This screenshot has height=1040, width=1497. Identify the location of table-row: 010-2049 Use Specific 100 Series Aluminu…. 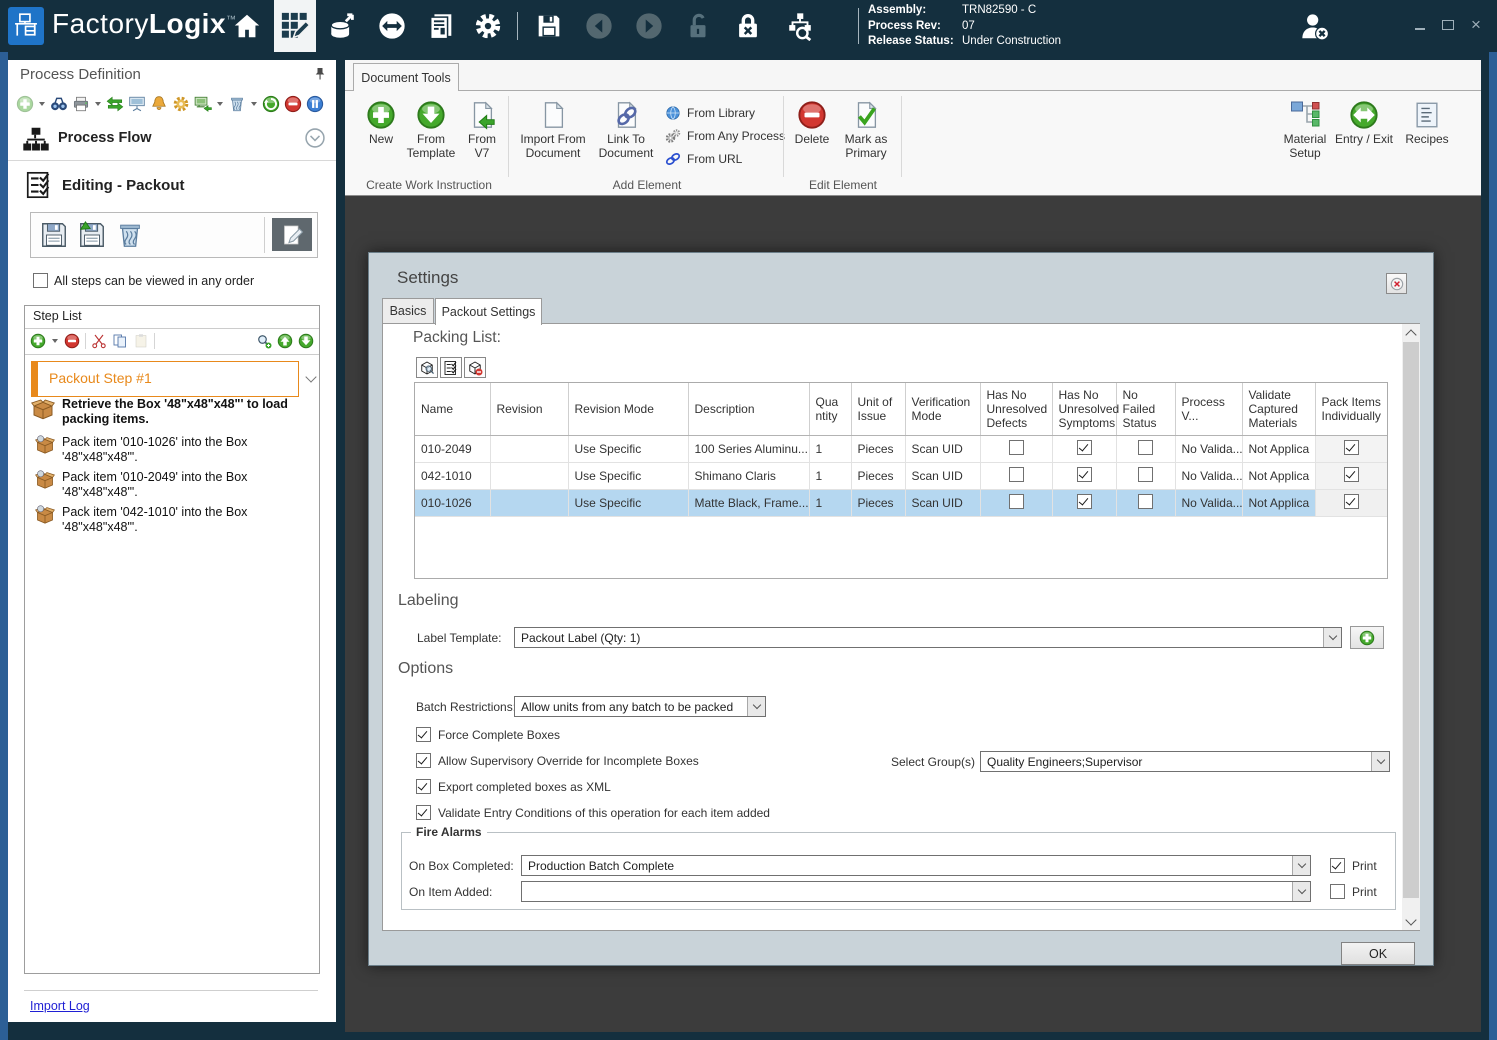
(901, 449).